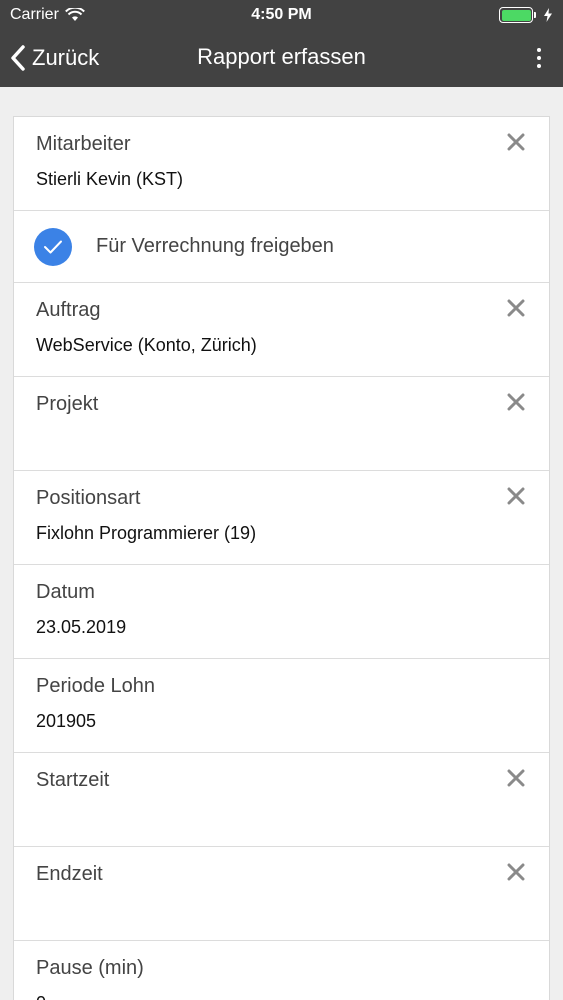 This screenshot has width=563, height=1000. I want to click on field-value: Stierli Kevin (KST), so click(110, 179).